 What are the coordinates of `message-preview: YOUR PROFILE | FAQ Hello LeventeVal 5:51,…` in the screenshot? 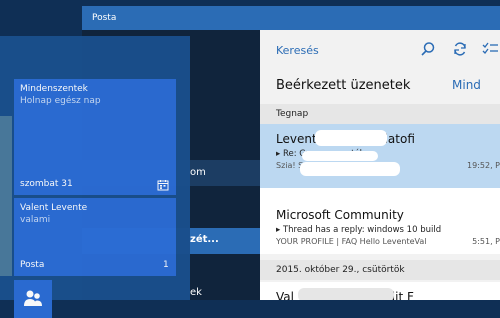 It's located at (388, 241).